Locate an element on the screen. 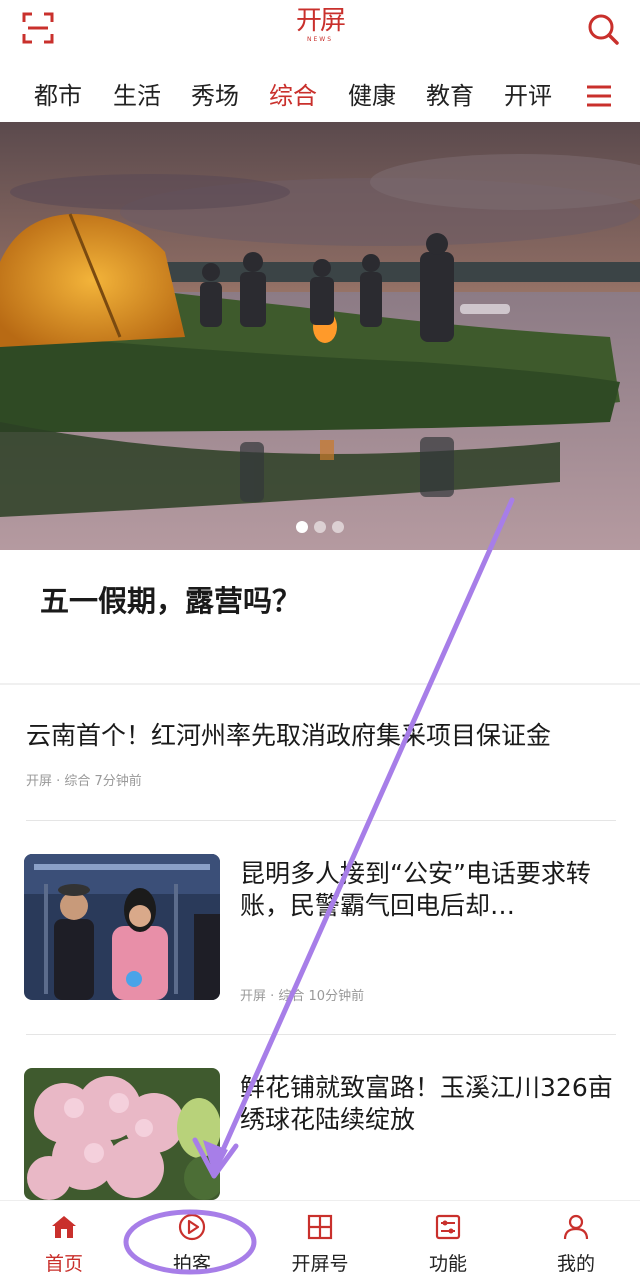 This screenshot has width=640, height=1276. top-bar: 开屏 NEWS is located at coordinates (320, 32).